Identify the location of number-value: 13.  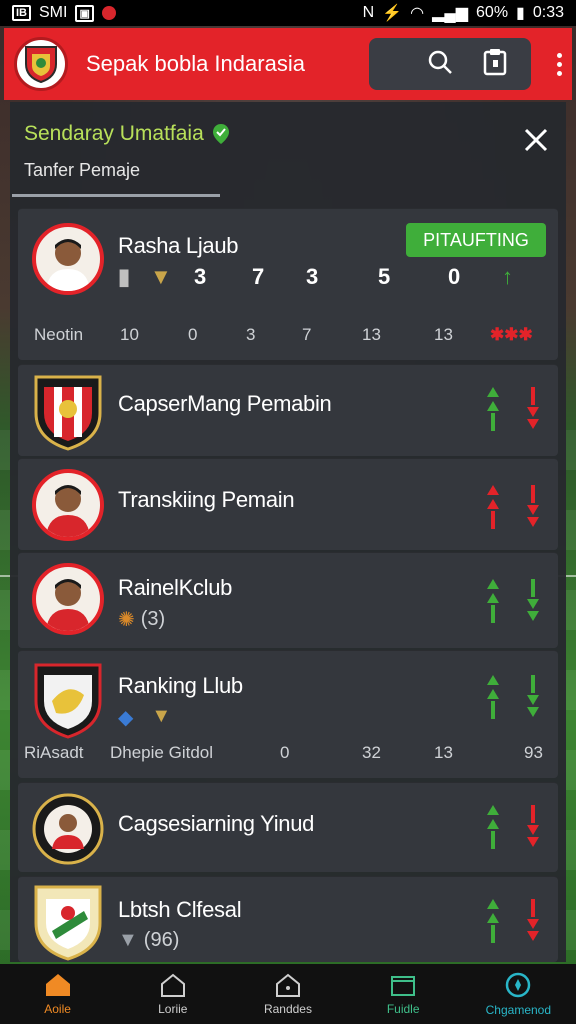
(371, 334).